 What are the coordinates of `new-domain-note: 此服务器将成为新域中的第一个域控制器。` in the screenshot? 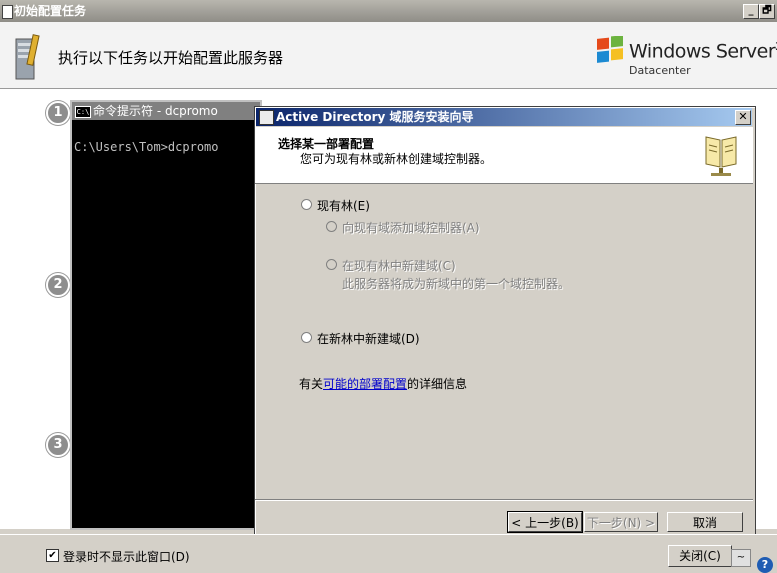 It's located at (456, 284).